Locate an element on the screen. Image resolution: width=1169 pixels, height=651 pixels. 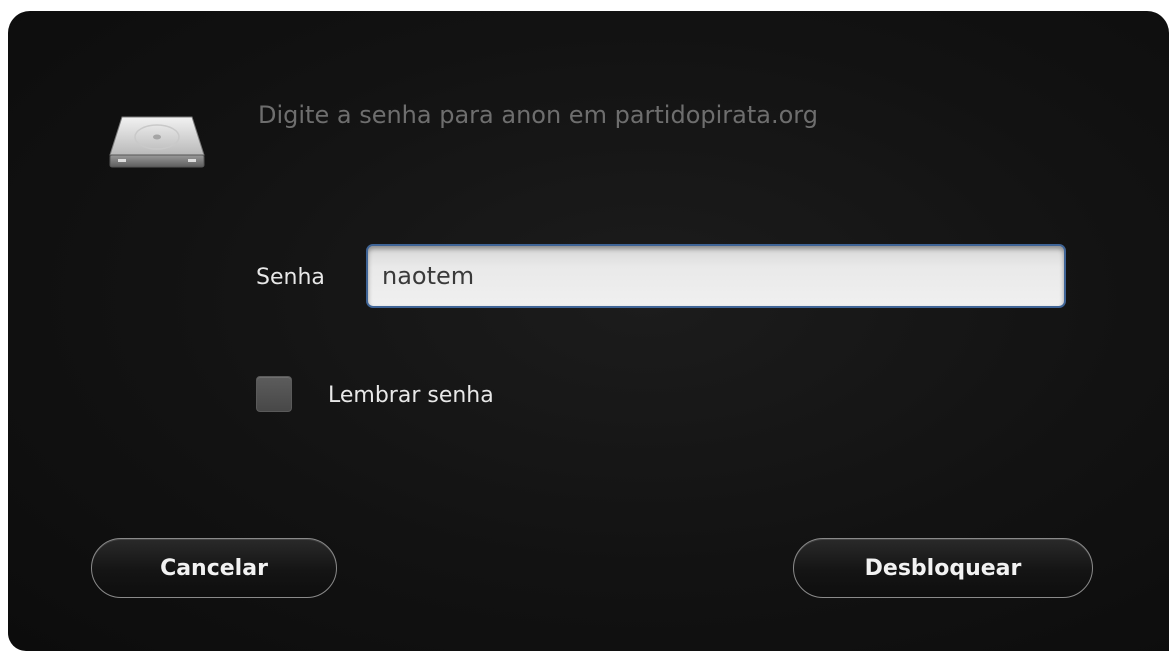
cancel-button-label: Cancelar is located at coordinates (214, 568).